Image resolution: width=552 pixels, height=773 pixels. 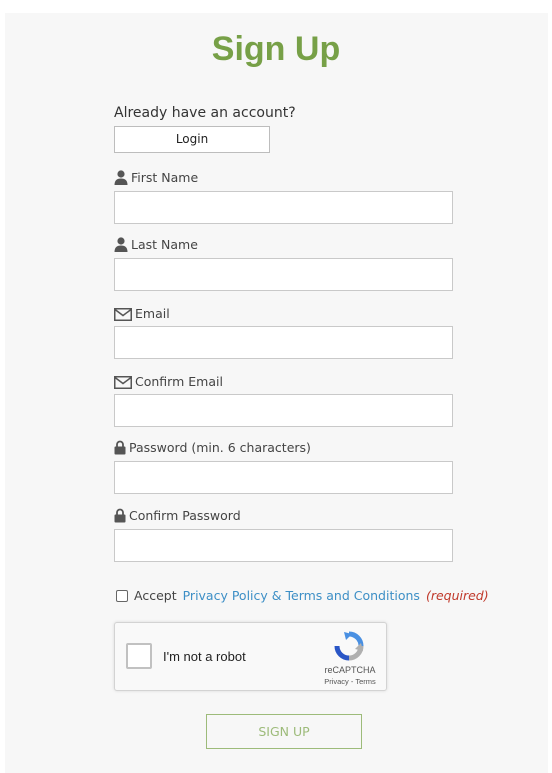 What do you see at coordinates (283, 207) in the screenshot?
I see `first-name-input` at bounding box center [283, 207].